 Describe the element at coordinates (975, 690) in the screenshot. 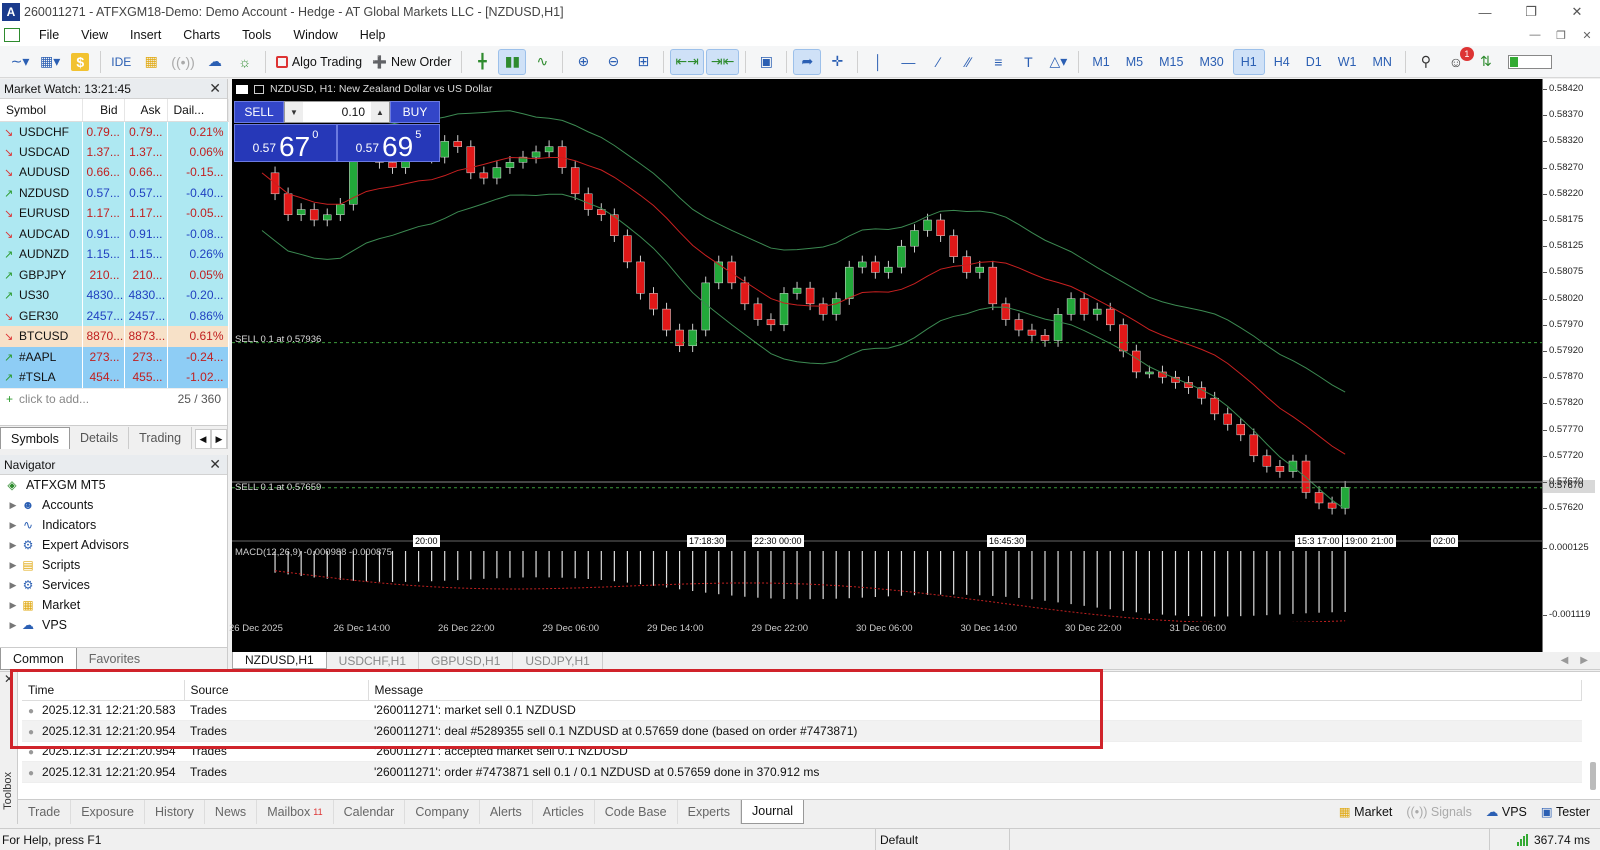

I see `column-message: Message` at that location.